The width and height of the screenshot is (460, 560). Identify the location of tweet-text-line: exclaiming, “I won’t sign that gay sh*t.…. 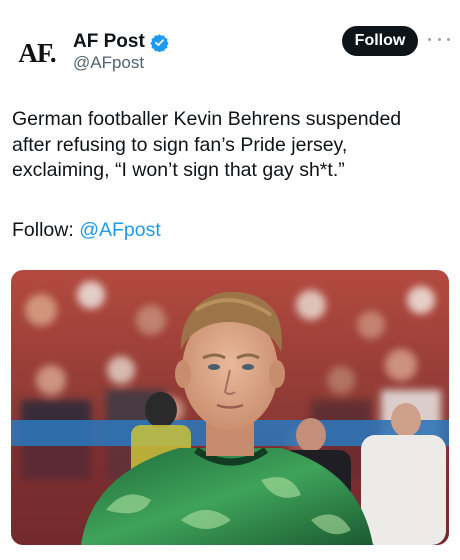
(178, 170).